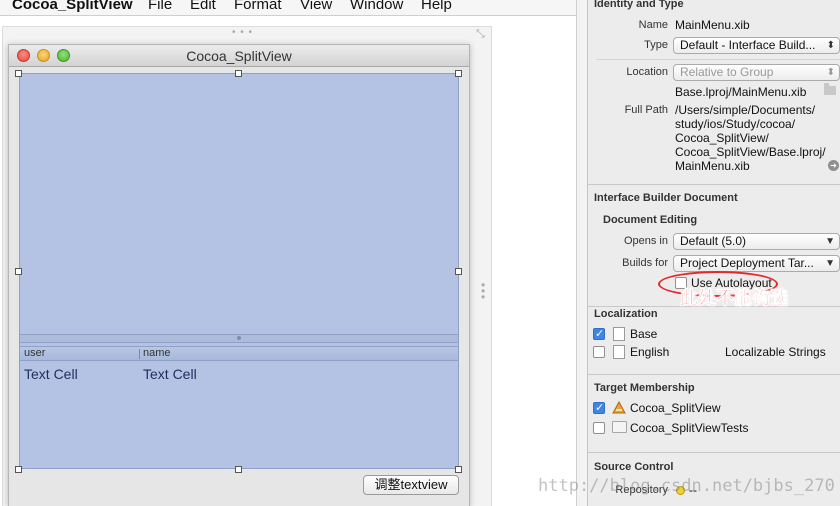 Image resolution: width=840 pixels, height=506 pixels. Describe the element at coordinates (650, 220) in the screenshot. I see `document-editing-title: Document Editing` at that location.